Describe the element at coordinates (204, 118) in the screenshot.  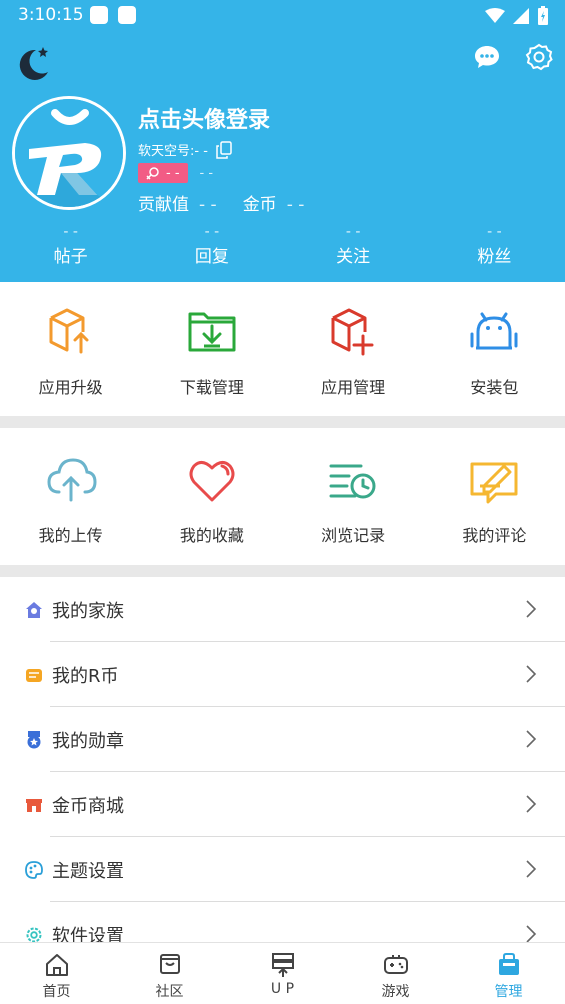
I see `login-prompt: 点击头像登录` at that location.